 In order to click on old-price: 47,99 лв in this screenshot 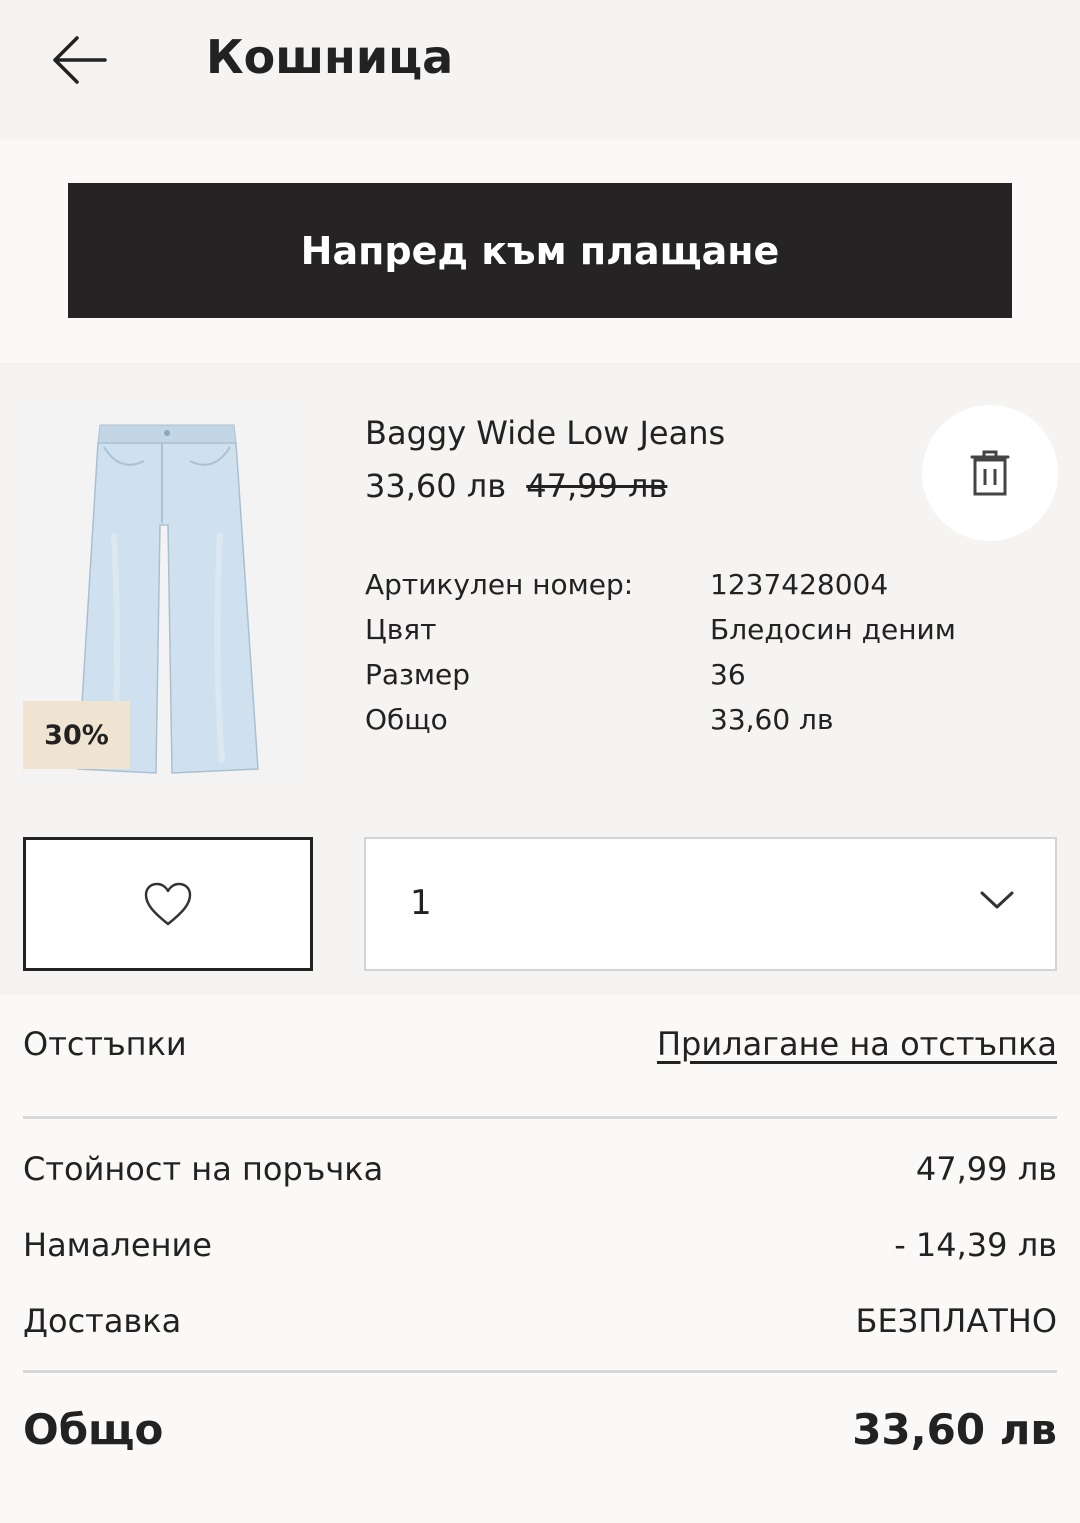, I will do `click(597, 486)`.